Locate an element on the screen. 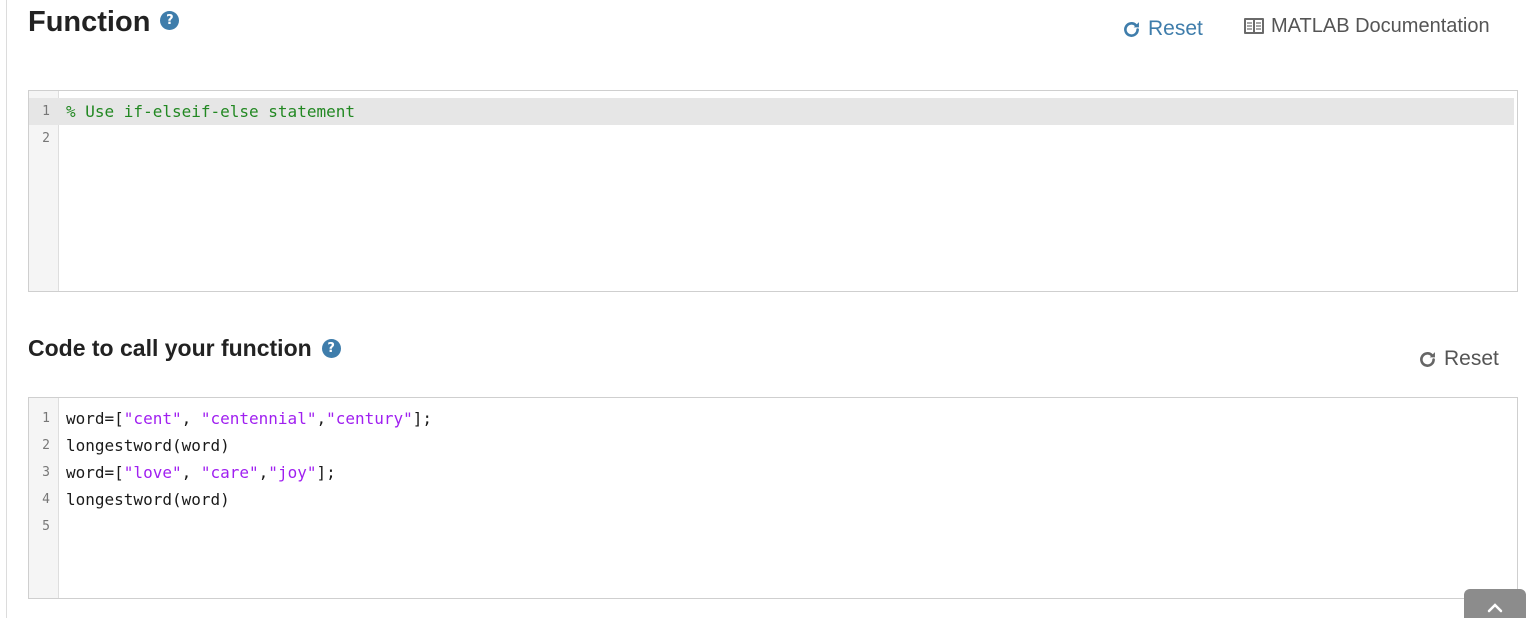 The height and width of the screenshot is (618, 1530). function-section-title: Function ? is located at coordinates (104, 22).